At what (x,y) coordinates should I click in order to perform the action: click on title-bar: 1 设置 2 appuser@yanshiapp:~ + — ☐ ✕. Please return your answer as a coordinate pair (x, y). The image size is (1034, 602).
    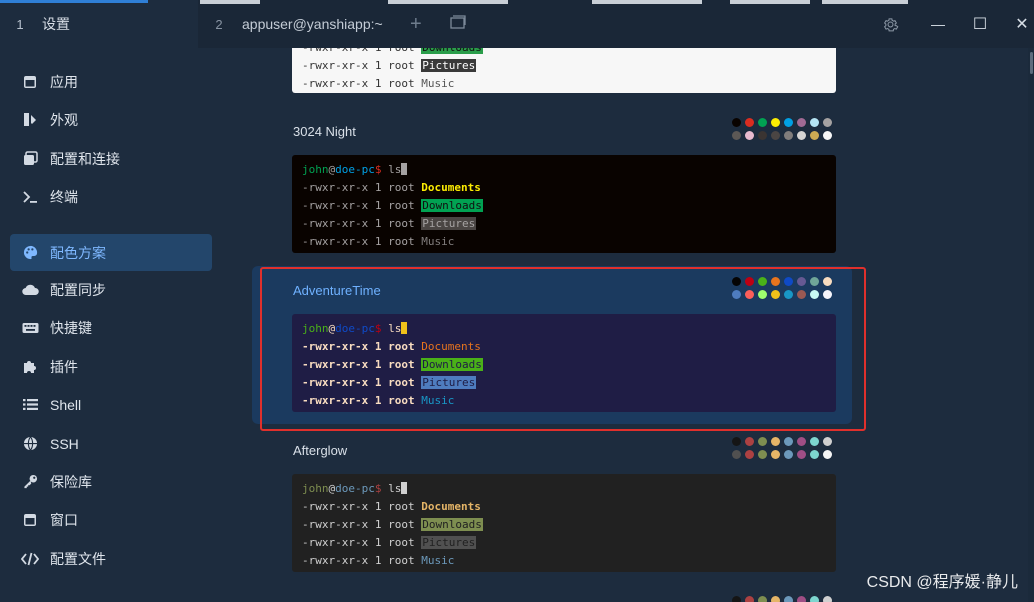
    Looking at the image, I should click on (517, 24).